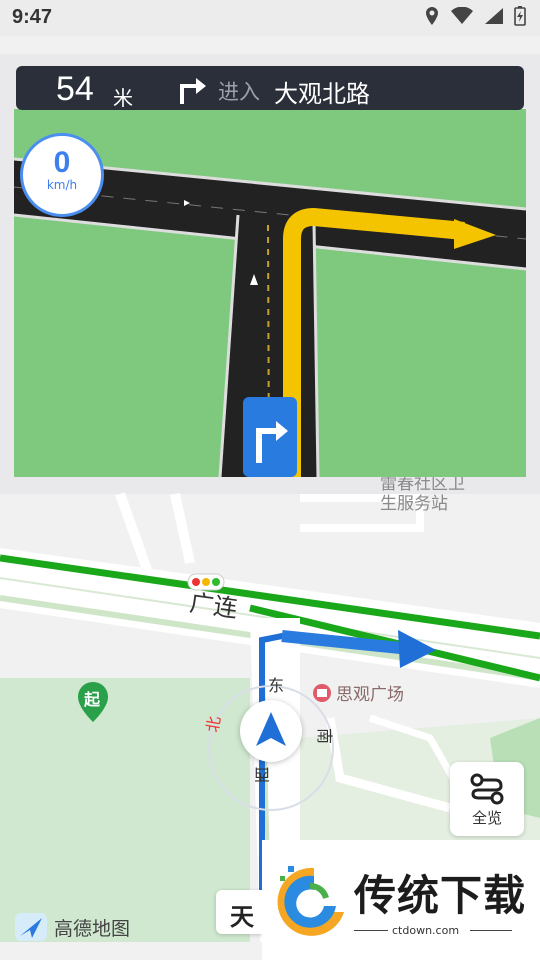 This screenshot has width=540, height=960. I want to click on watermark: 传统下载 ctdown.com, so click(401, 900).